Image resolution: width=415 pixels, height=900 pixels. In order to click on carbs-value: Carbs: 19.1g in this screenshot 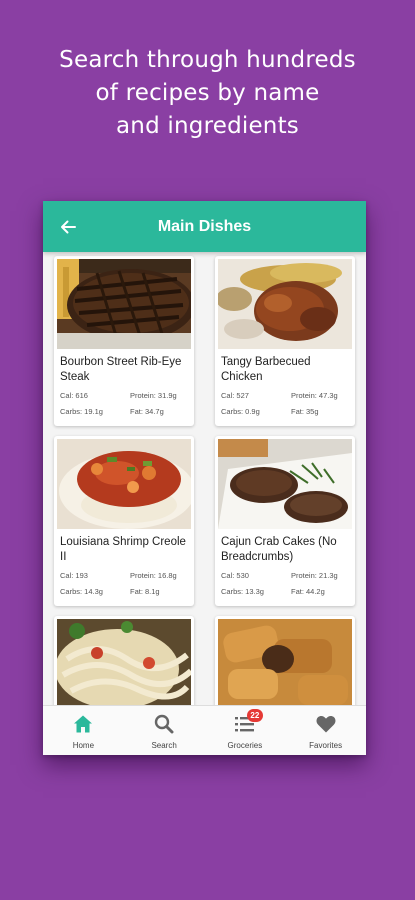, I will do `click(81, 411)`.